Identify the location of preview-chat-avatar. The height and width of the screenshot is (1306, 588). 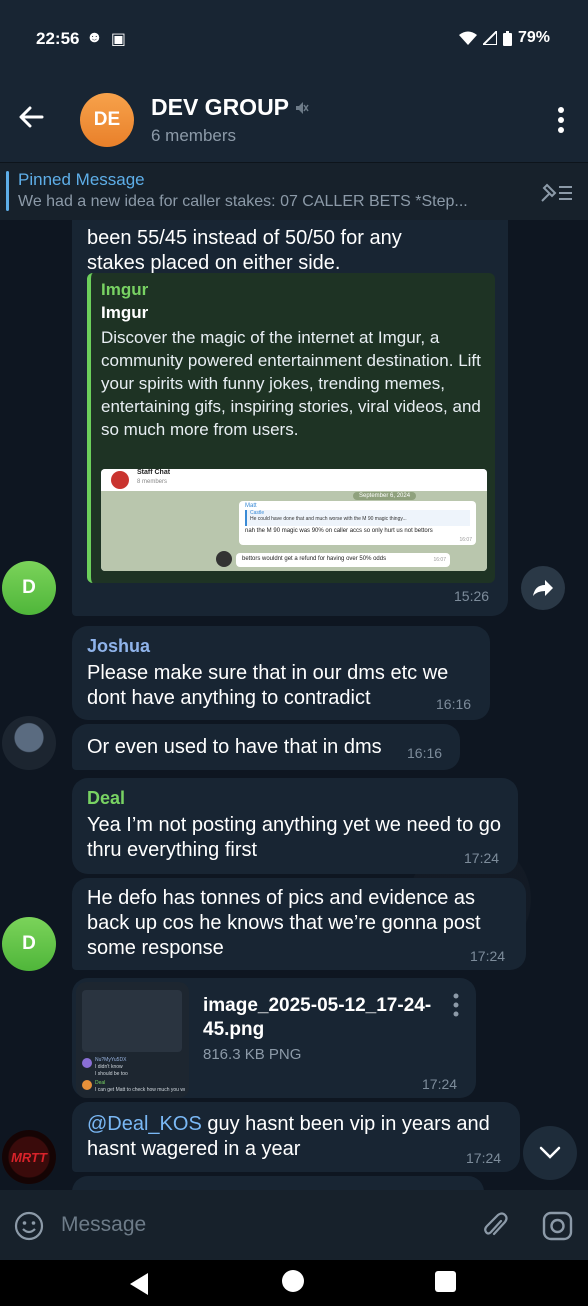
(120, 480).